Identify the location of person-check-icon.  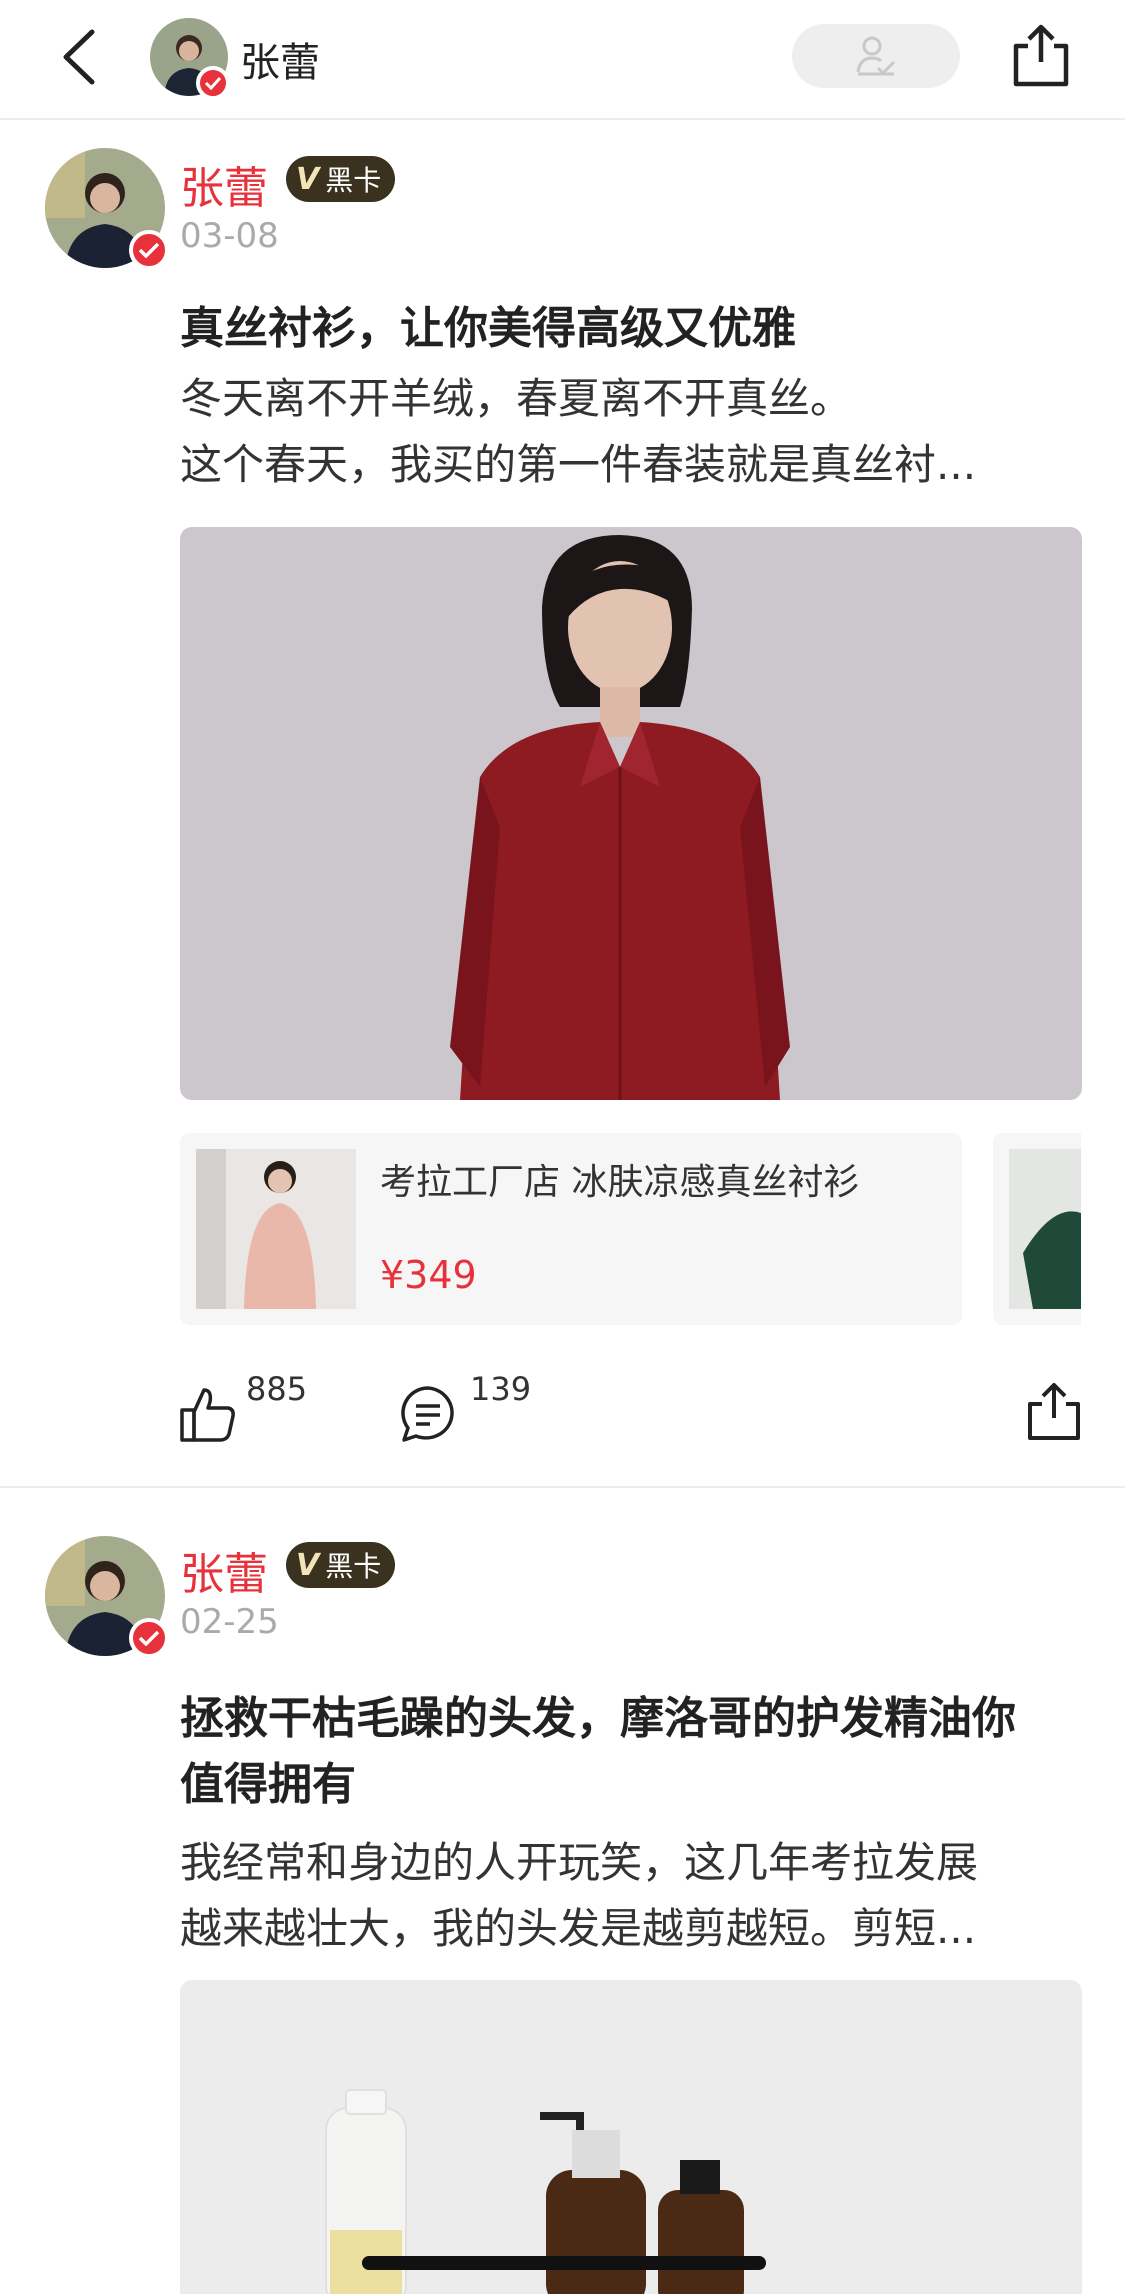
(876, 56).